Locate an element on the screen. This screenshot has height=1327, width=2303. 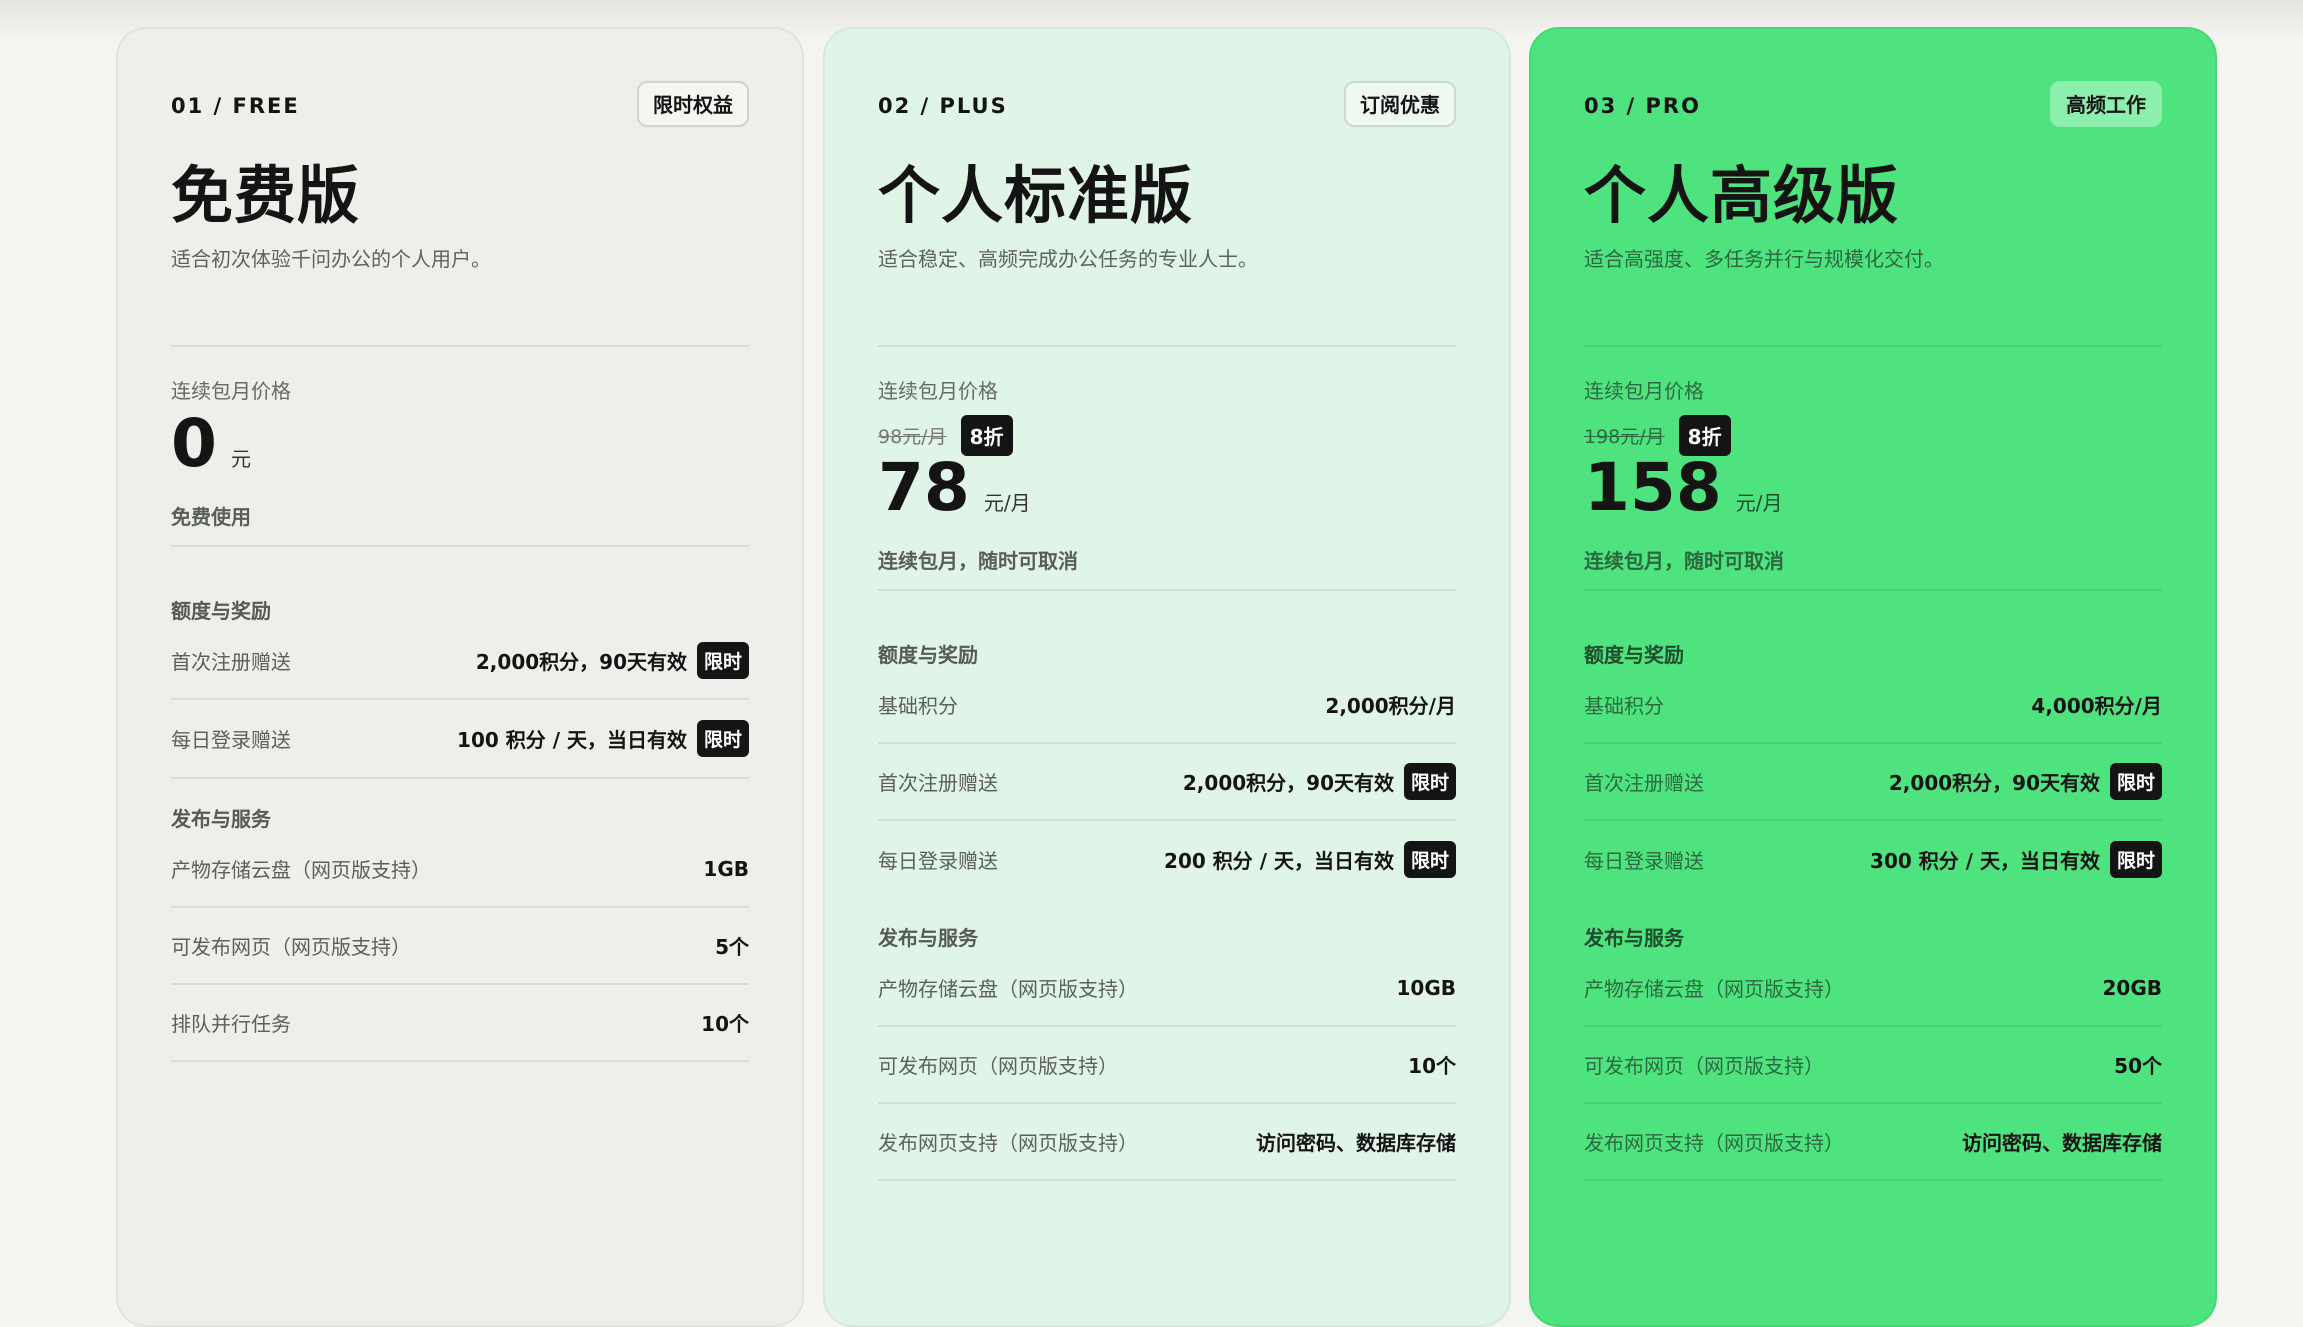
plan-code: 01 / FREE is located at coordinates (235, 106).